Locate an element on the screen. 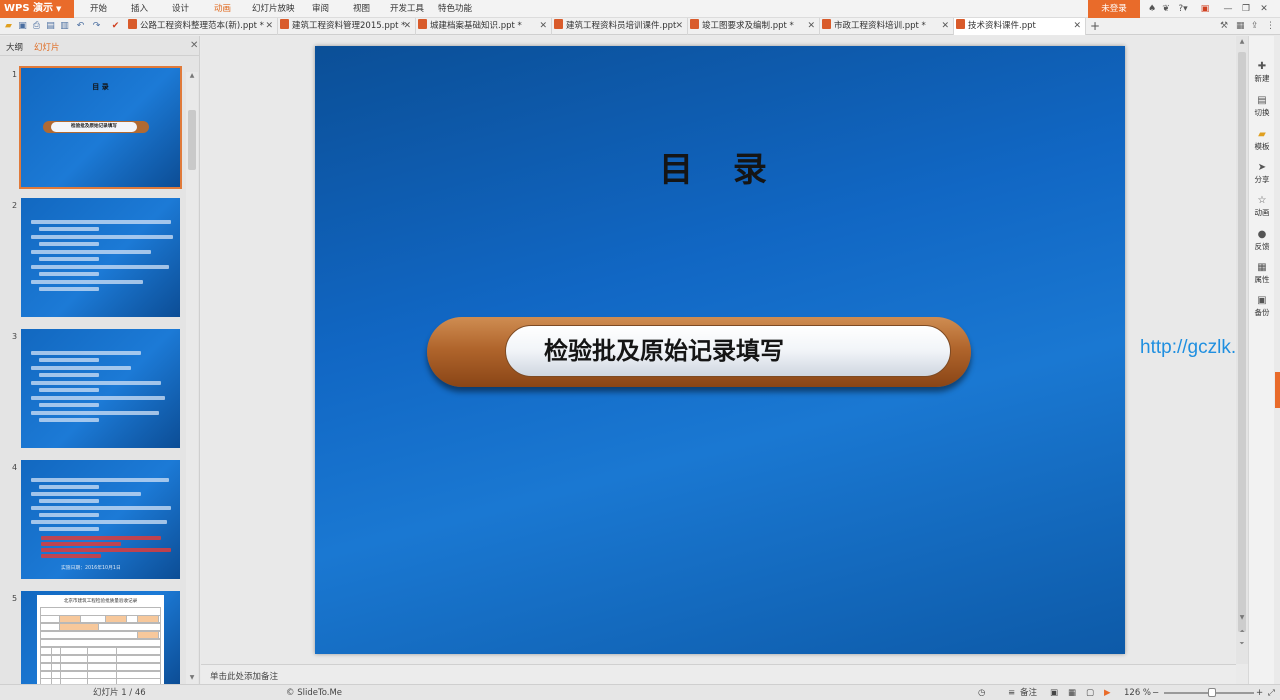 The height and width of the screenshot is (700, 1280). help-icon: ?▾ is located at coordinates (1183, 9).